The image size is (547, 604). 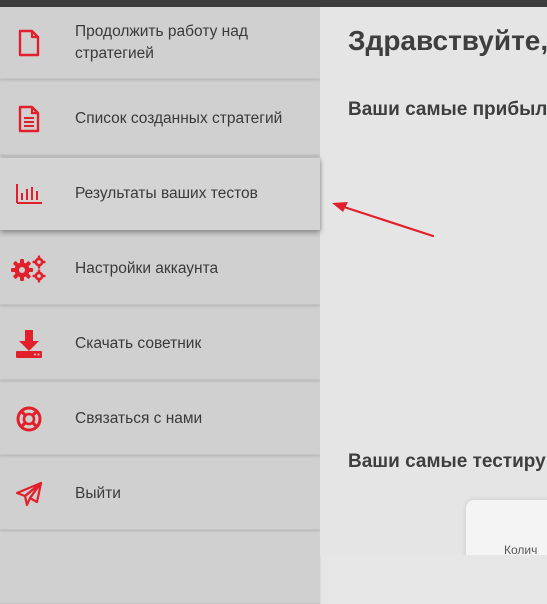 I want to click on file-text-icon, so click(x=29, y=119).